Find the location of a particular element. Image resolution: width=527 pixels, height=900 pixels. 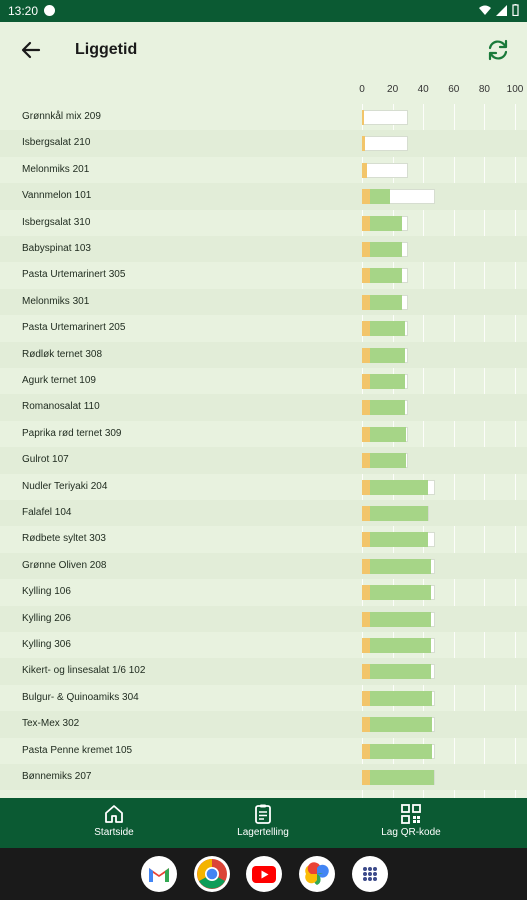

home-icon is located at coordinates (114, 814).